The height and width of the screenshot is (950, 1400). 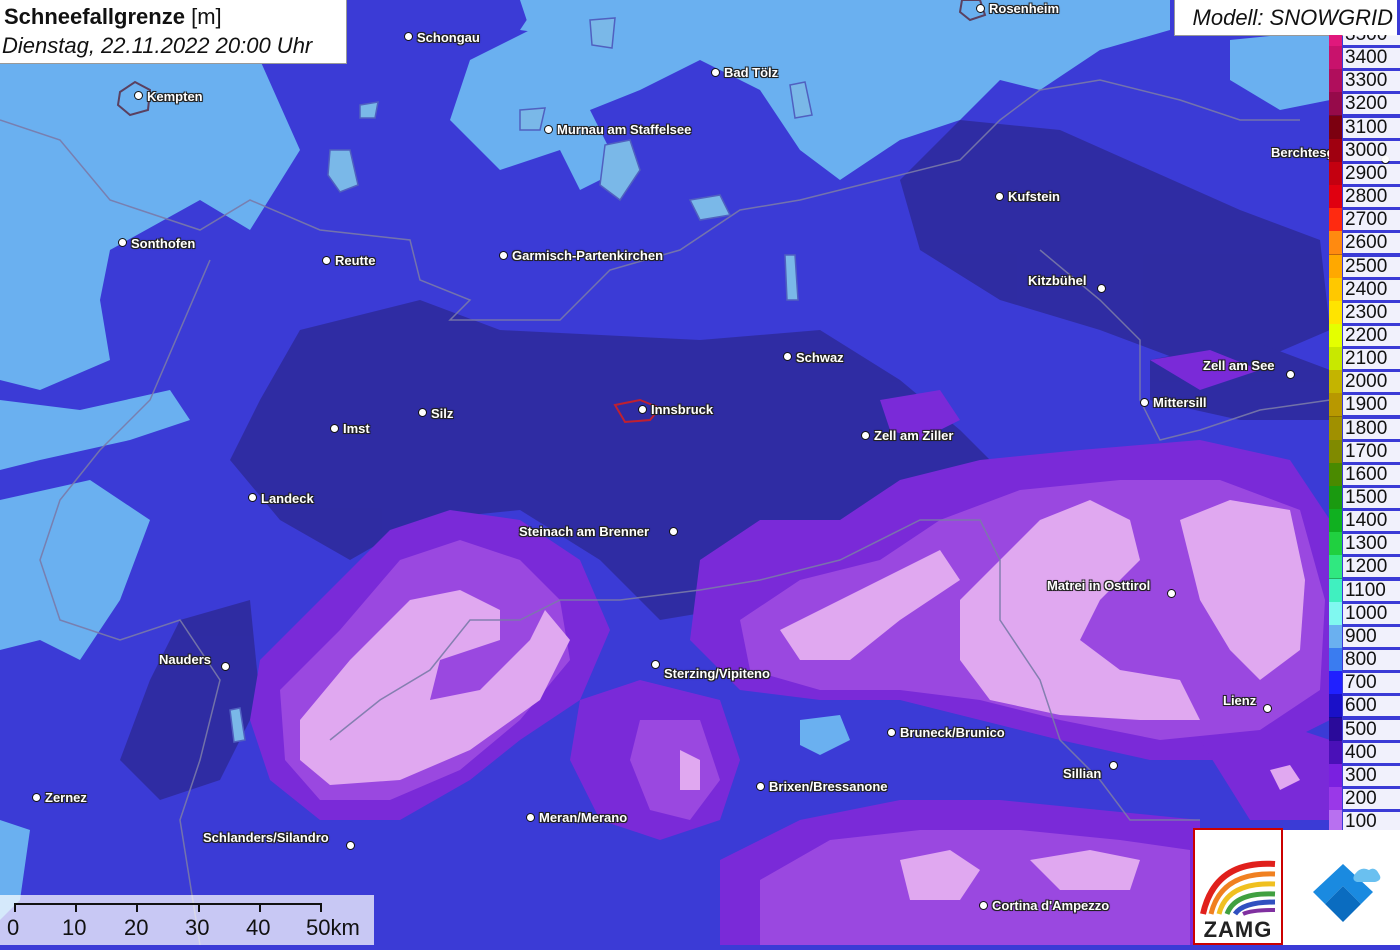 I want to click on legend-label: 1200, so click(x=1371, y=567).